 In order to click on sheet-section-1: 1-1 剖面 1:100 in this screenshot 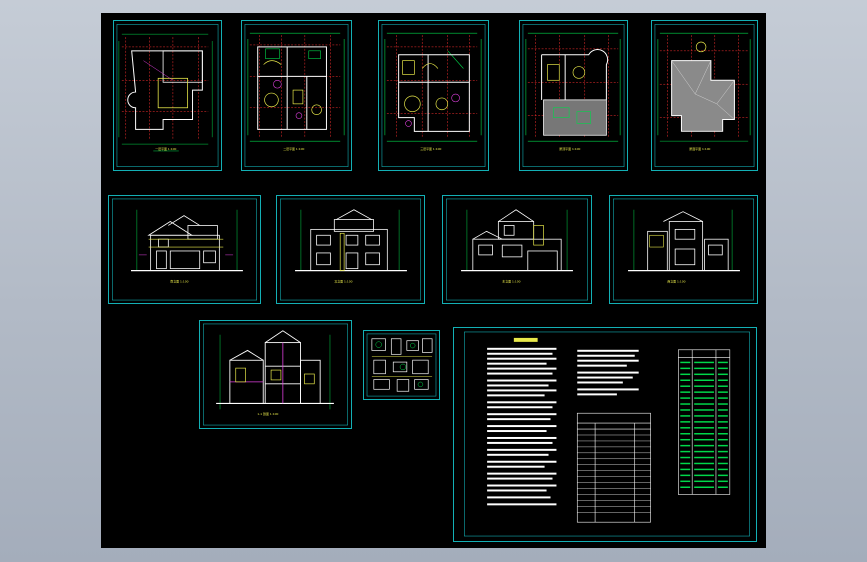, I will do `click(275, 374)`.